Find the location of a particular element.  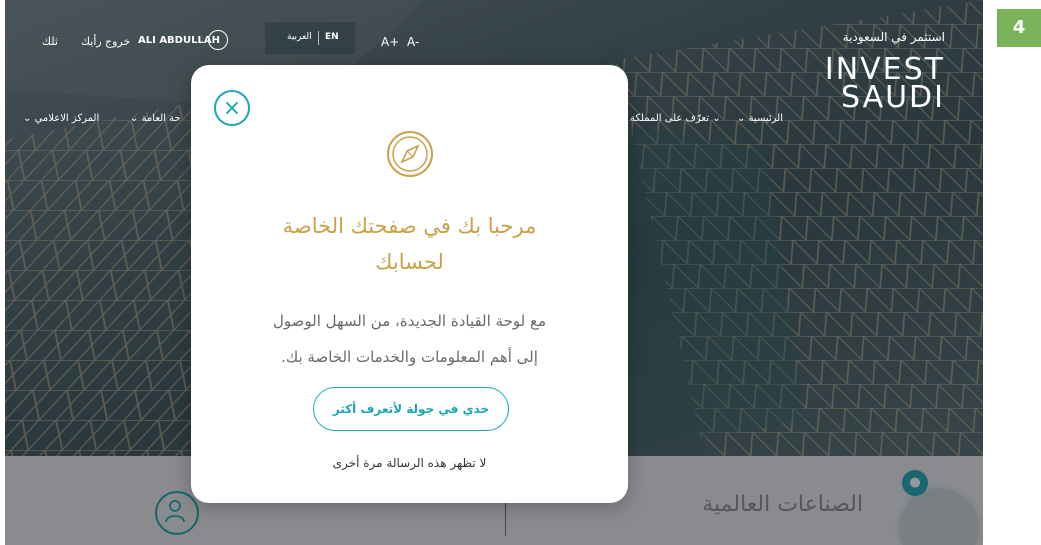

language-switcher: العربية EN is located at coordinates (310, 38).